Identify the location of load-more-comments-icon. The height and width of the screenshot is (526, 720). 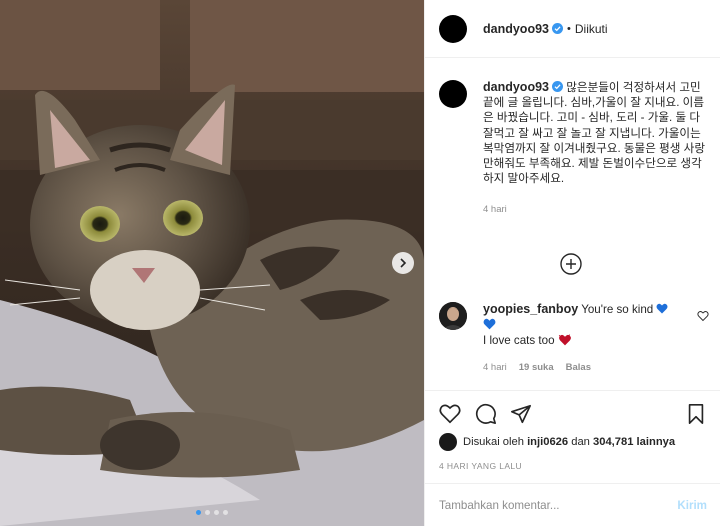
(571, 264).